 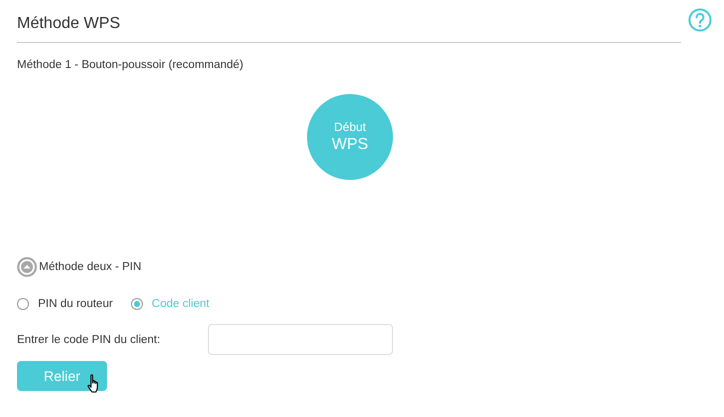 I want to click on section-title: Méthode WPS, so click(x=68, y=23).